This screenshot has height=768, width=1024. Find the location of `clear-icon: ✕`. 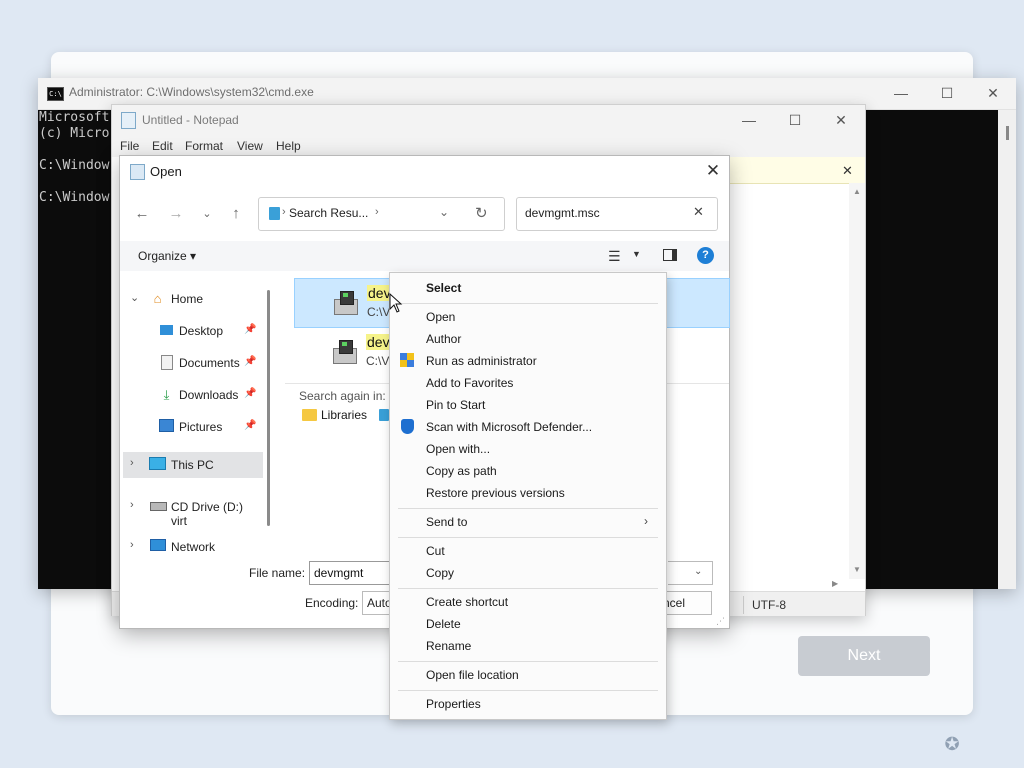

clear-icon: ✕ is located at coordinates (698, 212).